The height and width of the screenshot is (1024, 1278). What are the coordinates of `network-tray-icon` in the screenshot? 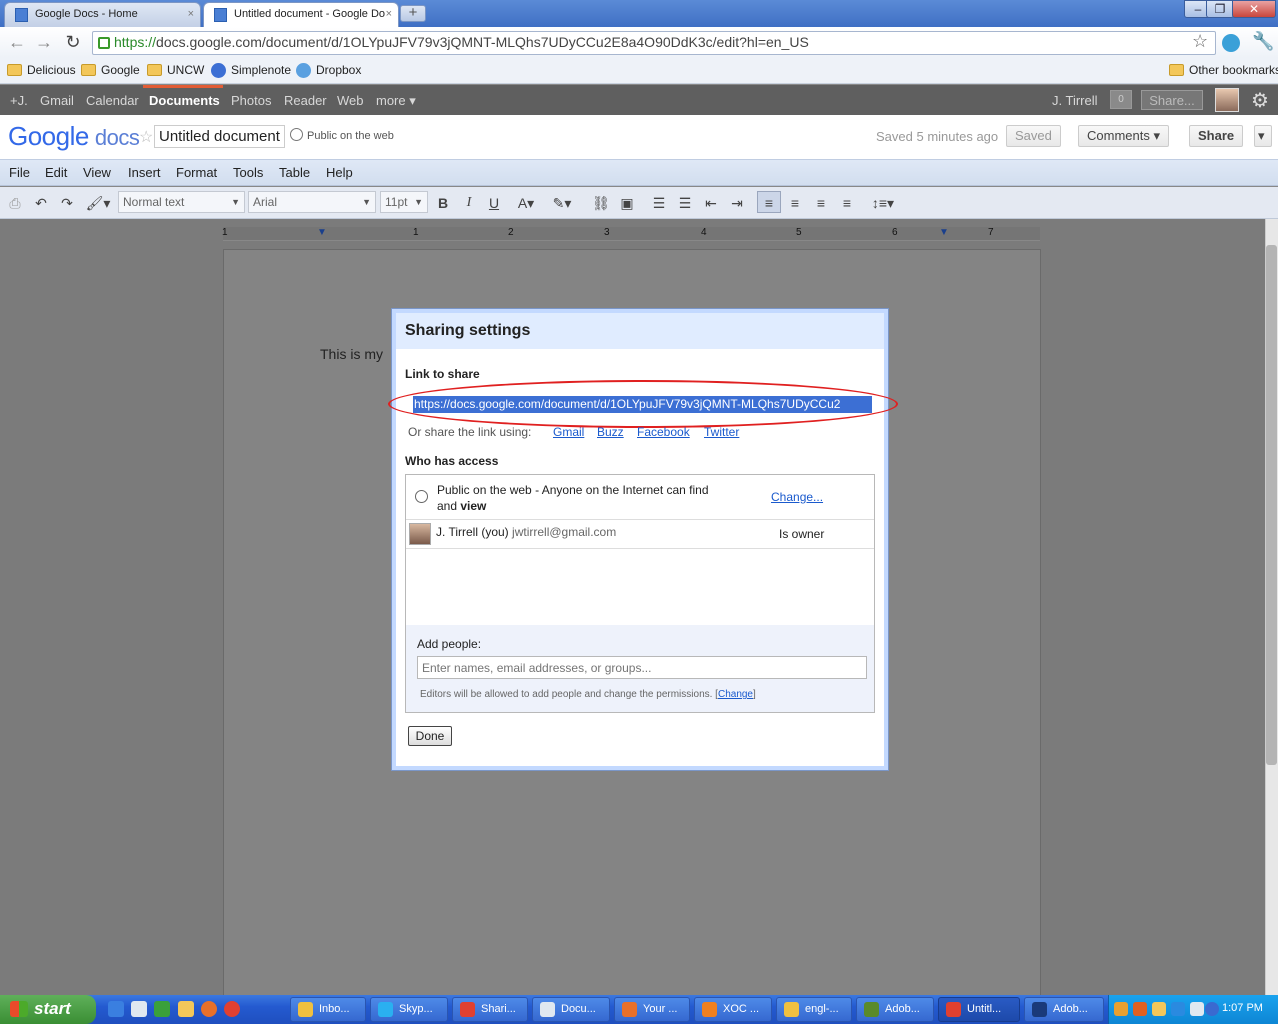 It's located at (1197, 1009).